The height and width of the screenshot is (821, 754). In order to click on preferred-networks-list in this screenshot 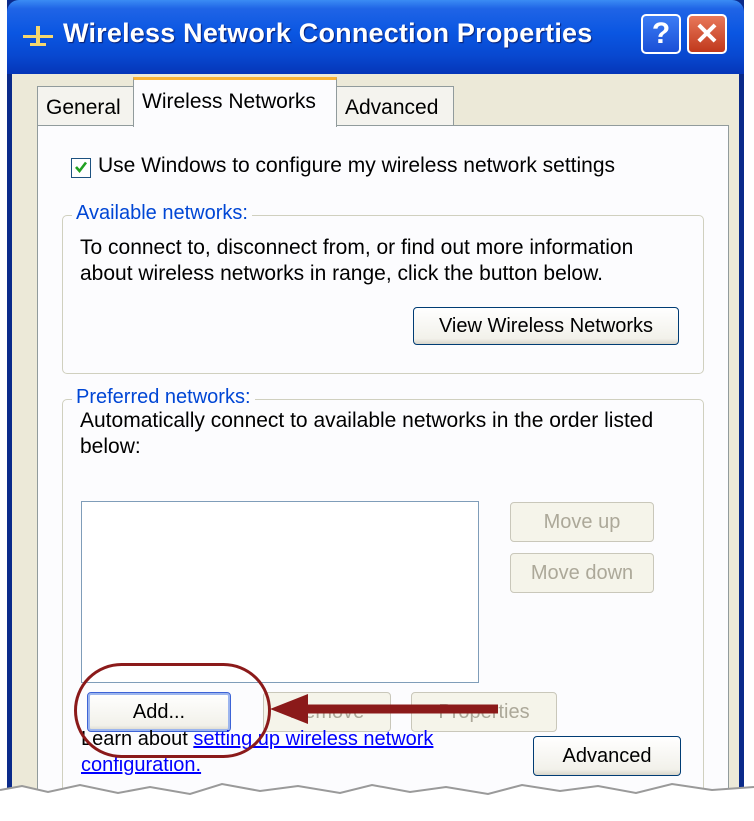, I will do `click(280, 592)`.